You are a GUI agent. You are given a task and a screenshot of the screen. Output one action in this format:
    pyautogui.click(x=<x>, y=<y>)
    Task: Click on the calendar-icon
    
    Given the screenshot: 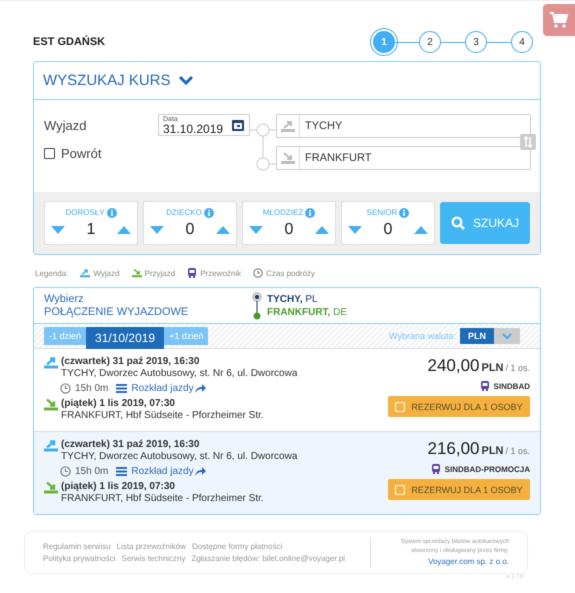 What is the action you would take?
    pyautogui.click(x=238, y=125)
    